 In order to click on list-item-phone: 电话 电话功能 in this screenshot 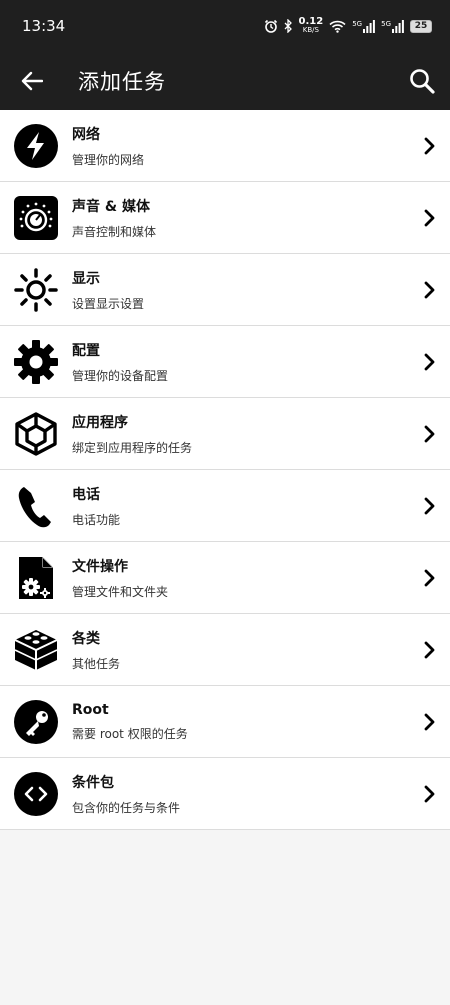, I will do `click(225, 506)`.